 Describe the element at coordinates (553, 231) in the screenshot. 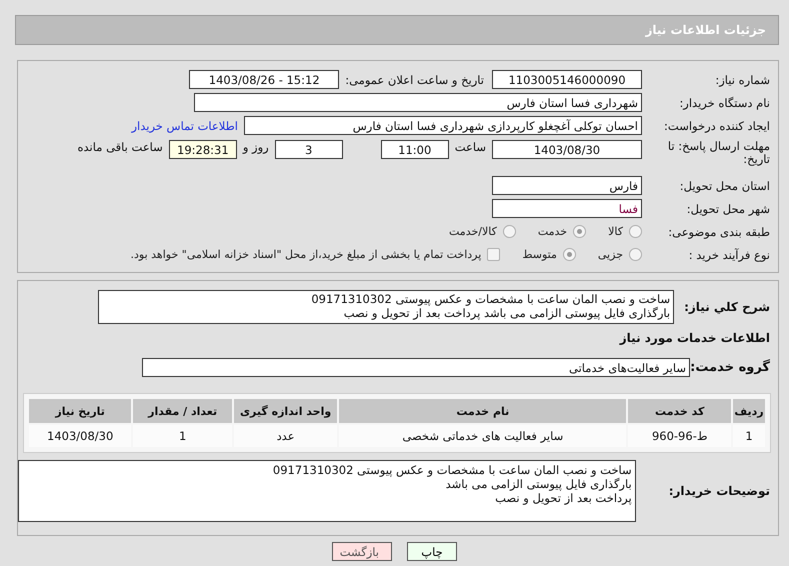

I see `option-label: خدمت` at that location.